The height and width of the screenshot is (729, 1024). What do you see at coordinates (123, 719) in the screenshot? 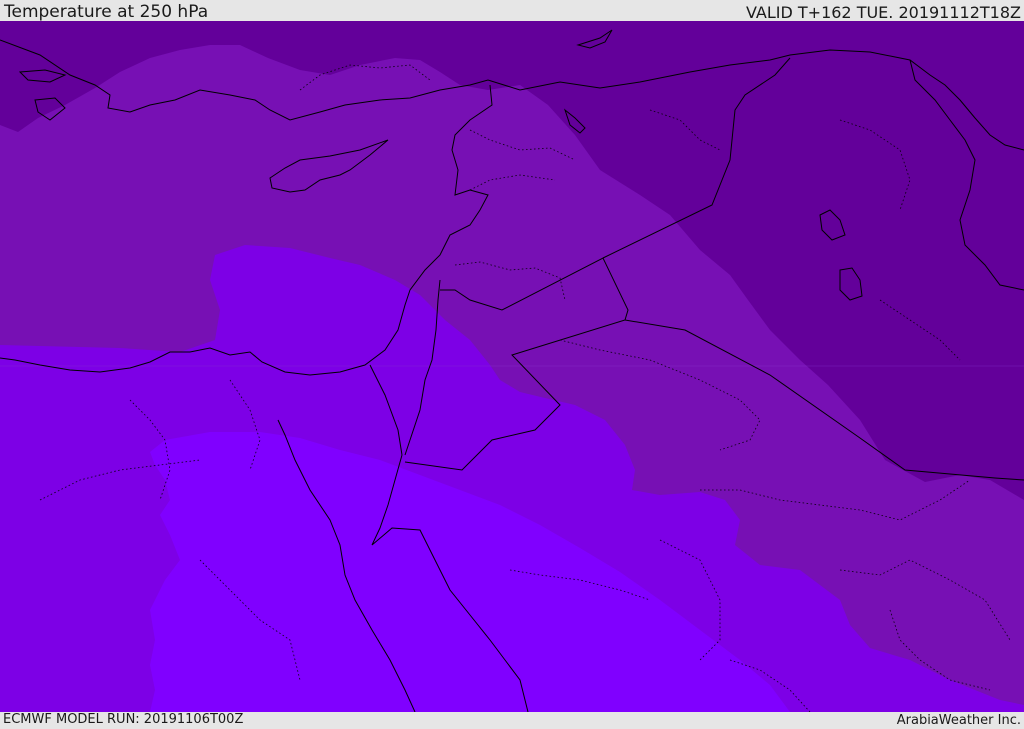
I see `model-run: ECMWF MODEL RUN: 20191106T00Z` at bounding box center [123, 719].